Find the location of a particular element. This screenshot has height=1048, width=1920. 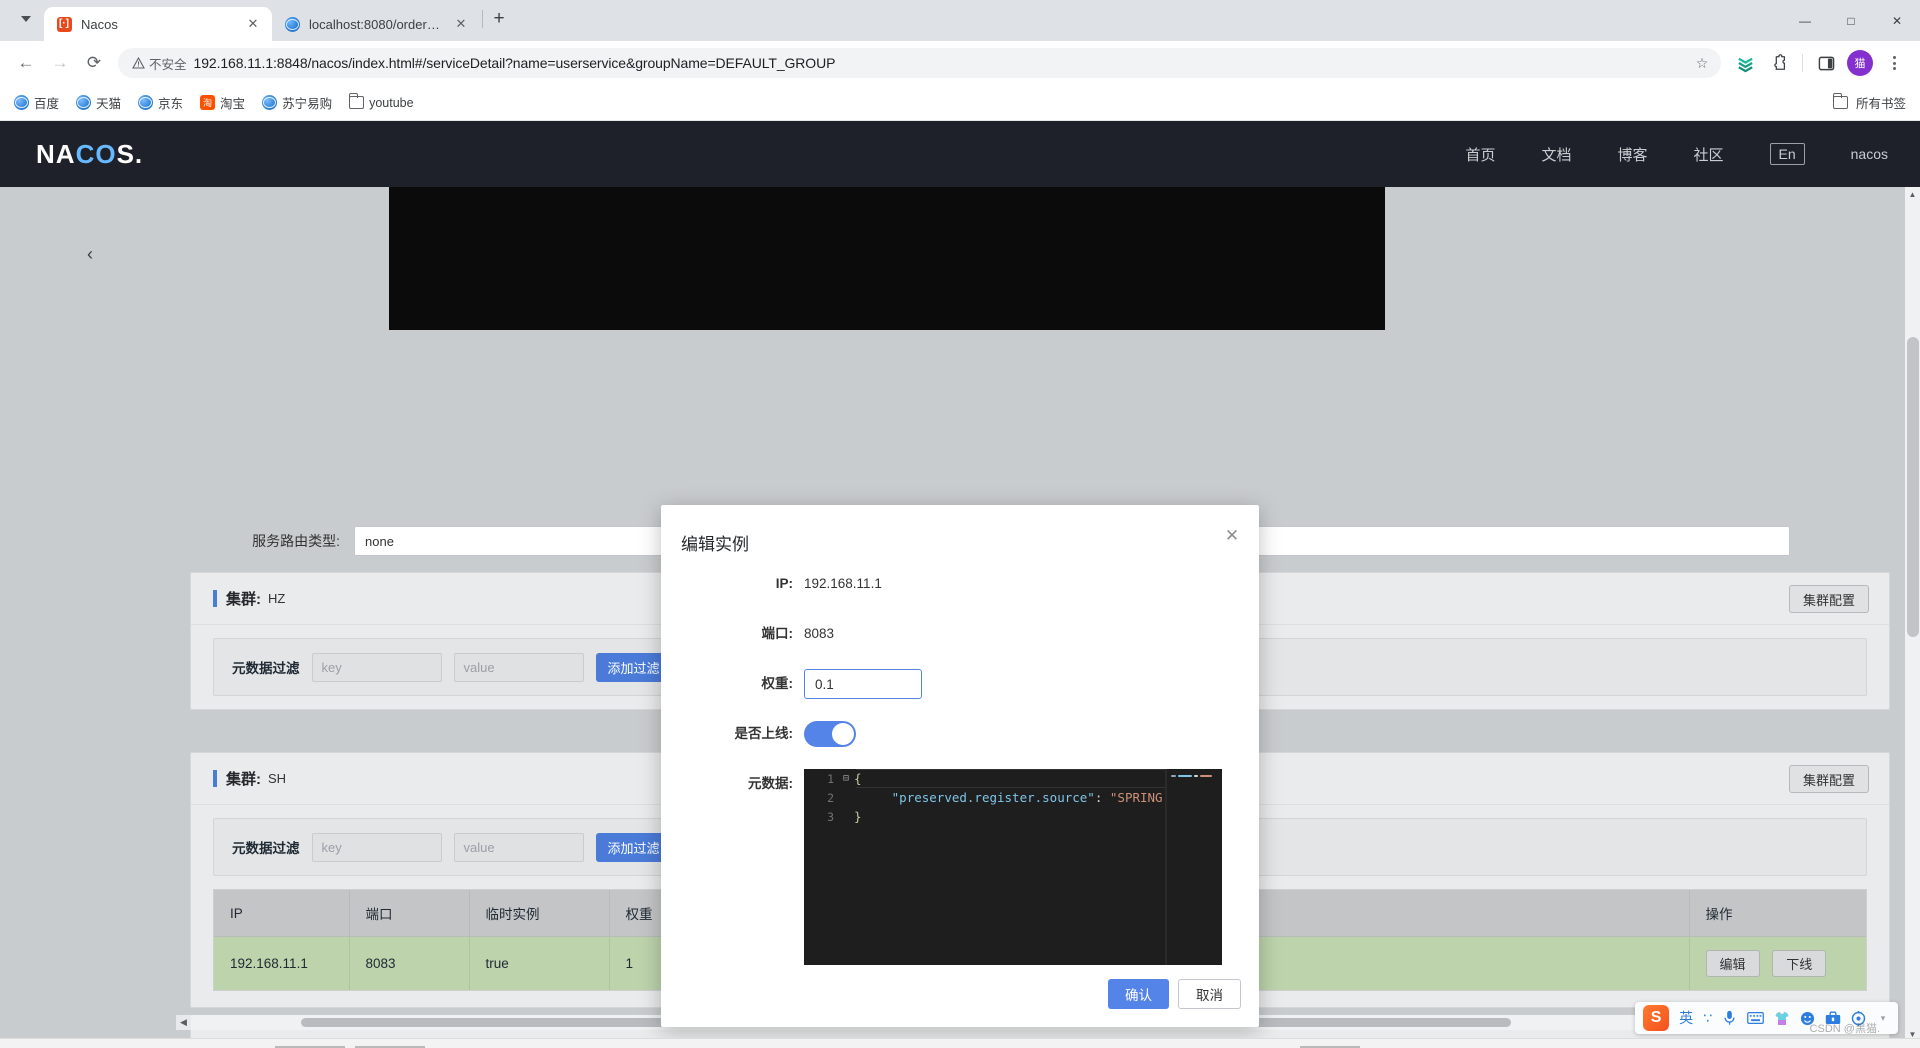

nacos-favicon: [·] is located at coordinates (64, 24).